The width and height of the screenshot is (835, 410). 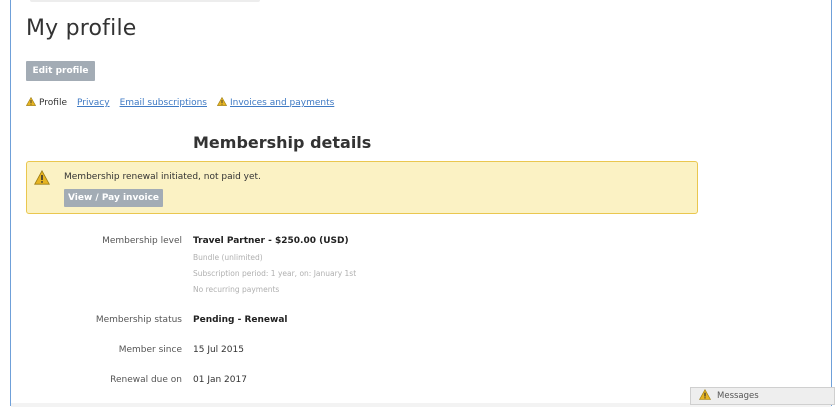 What do you see at coordinates (113, 198) in the screenshot?
I see `view-pay-invoice-button: View / Pay invoice` at bounding box center [113, 198].